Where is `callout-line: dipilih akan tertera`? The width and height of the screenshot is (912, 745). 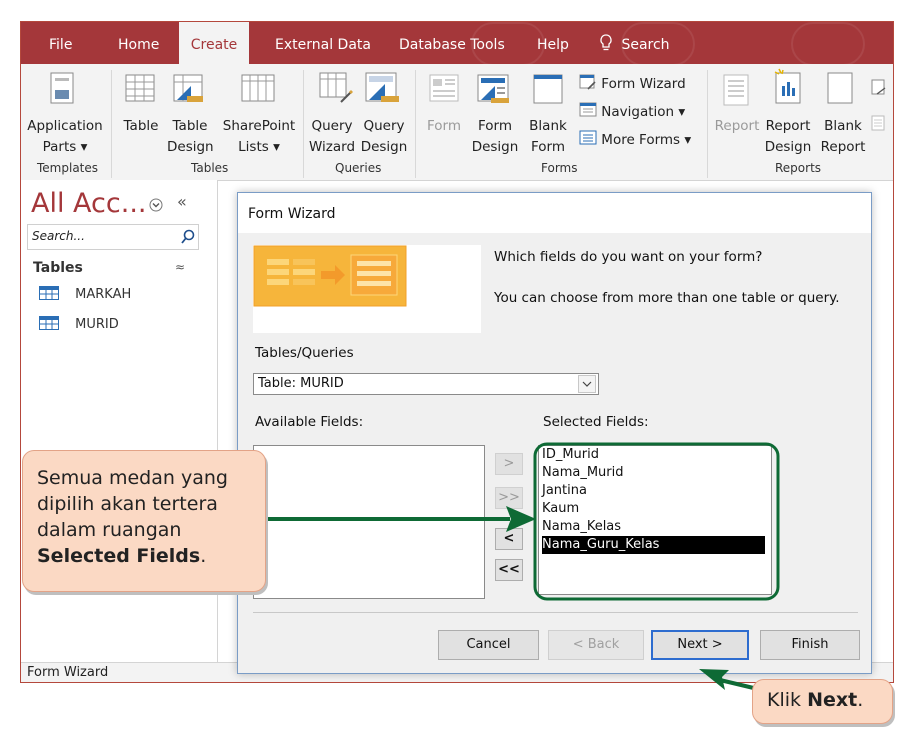 callout-line: dipilih akan tertera is located at coordinates (127, 504).